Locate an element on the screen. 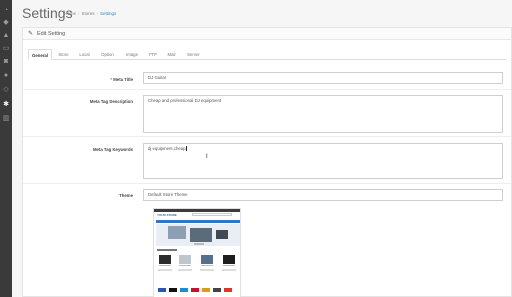 This screenshot has height=297, width=512. preview-banner is located at coordinates (198, 235).